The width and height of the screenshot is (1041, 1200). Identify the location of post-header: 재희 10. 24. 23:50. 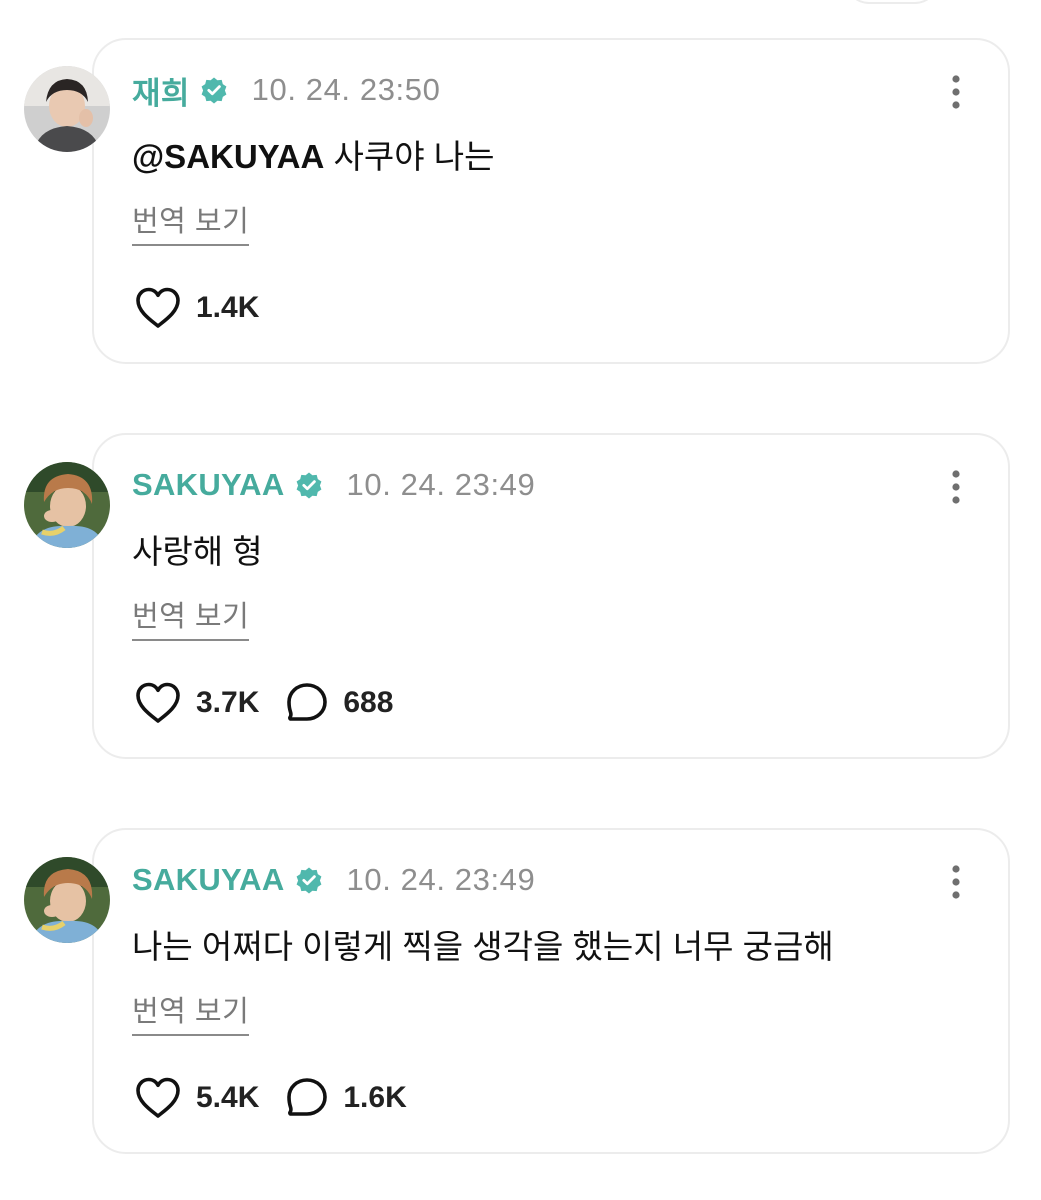
(286, 90).